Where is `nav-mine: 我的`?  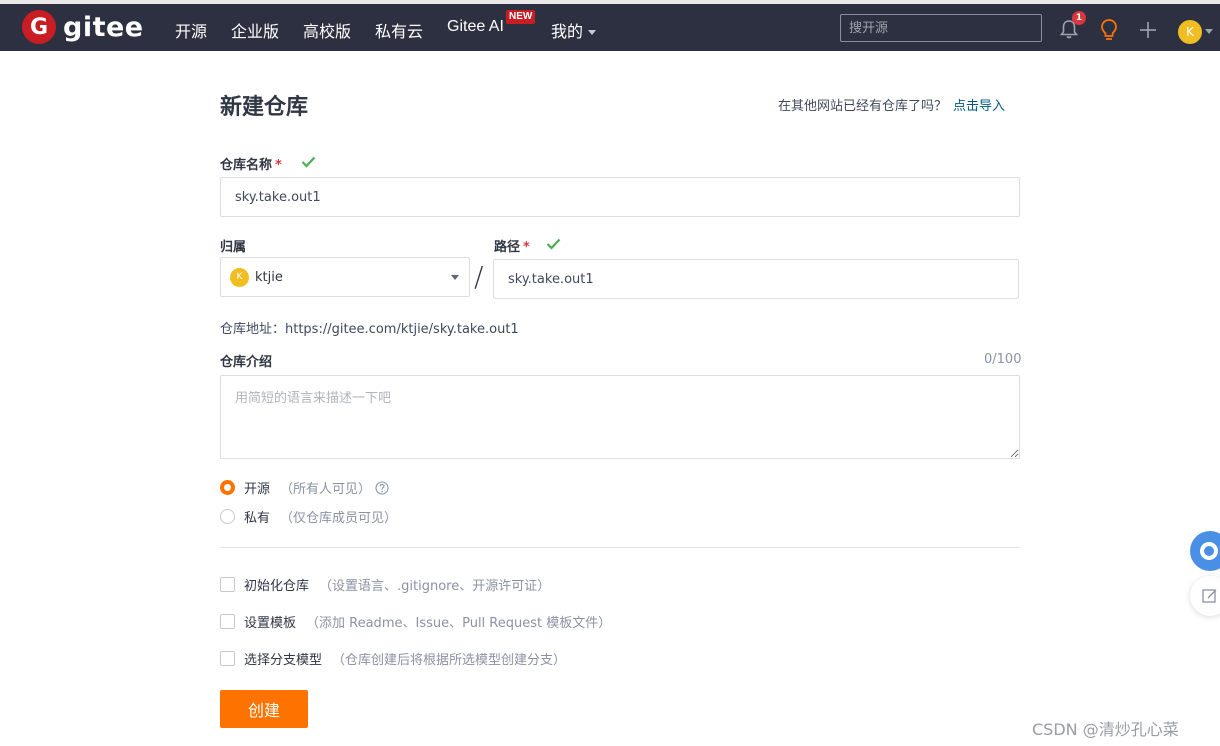
nav-mine: 我的 is located at coordinates (574, 30).